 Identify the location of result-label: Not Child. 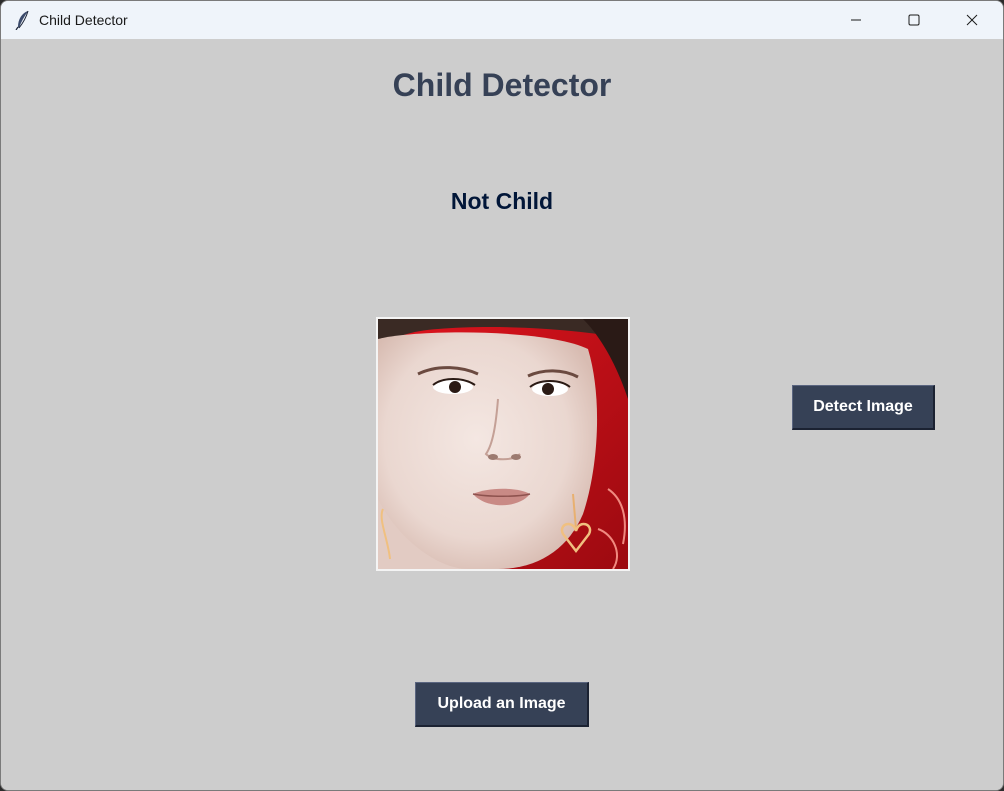
(502, 201).